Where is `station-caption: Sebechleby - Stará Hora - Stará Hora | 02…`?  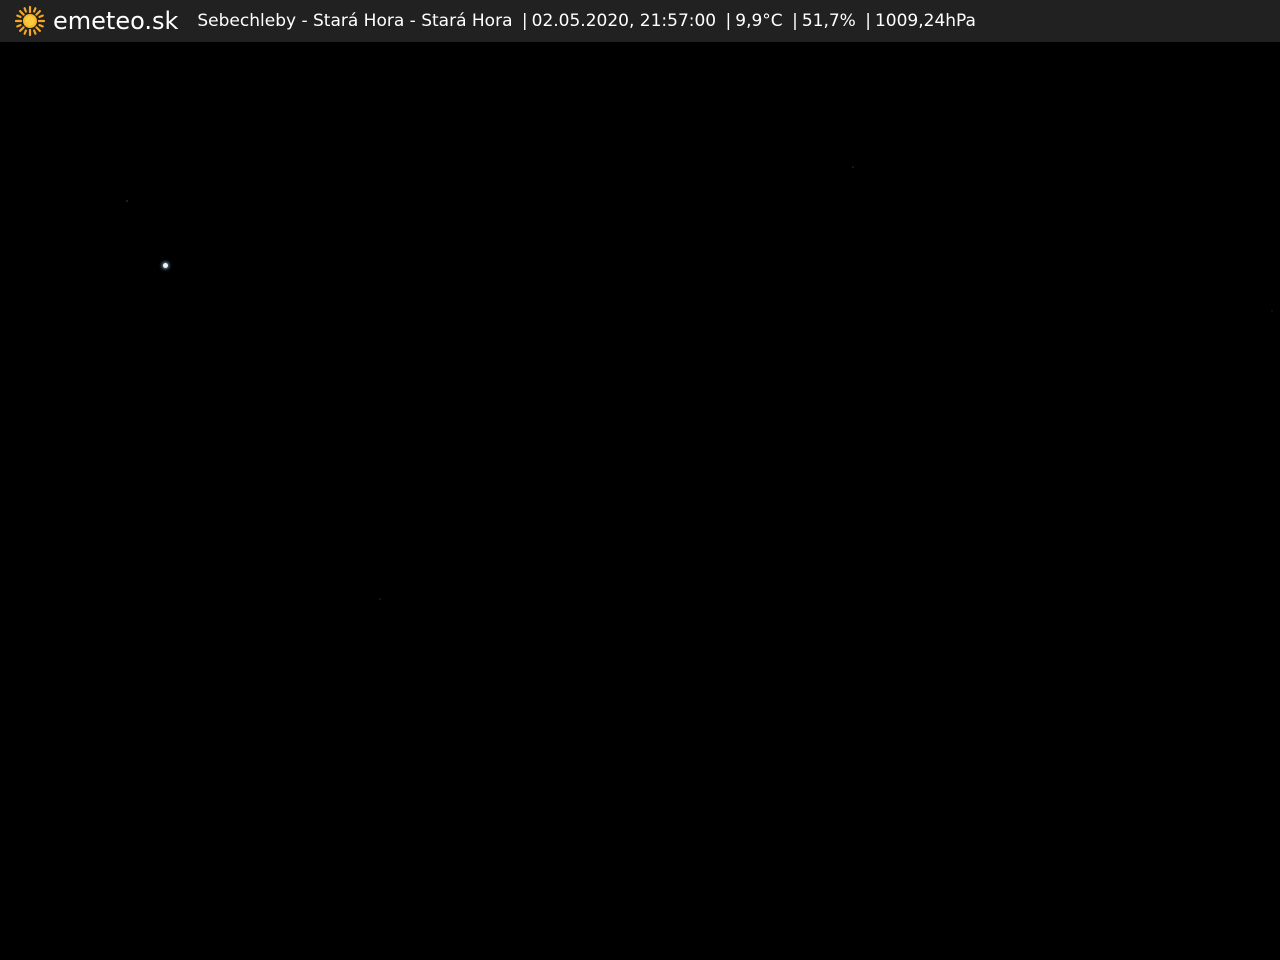
station-caption: Sebechleby - Stará Hora - Stará Hora | 02… is located at coordinates (586, 21).